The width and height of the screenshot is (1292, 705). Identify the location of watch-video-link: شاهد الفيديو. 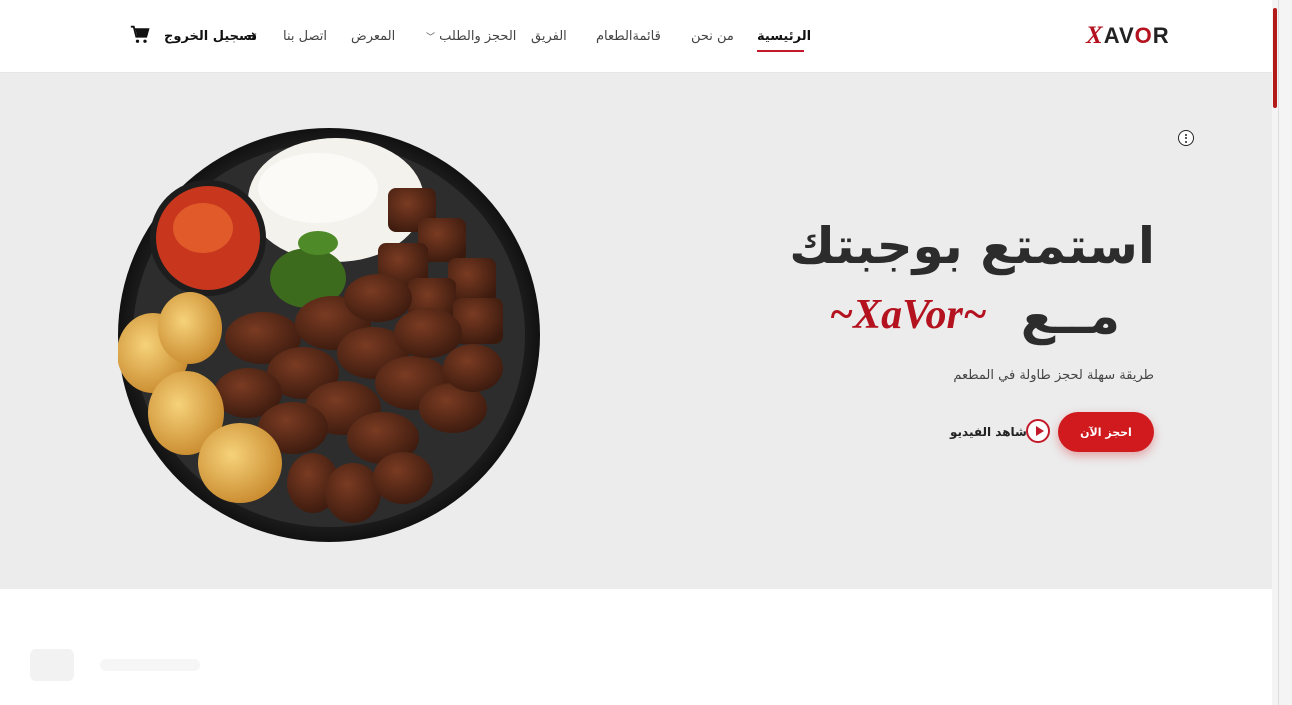
(988, 432).